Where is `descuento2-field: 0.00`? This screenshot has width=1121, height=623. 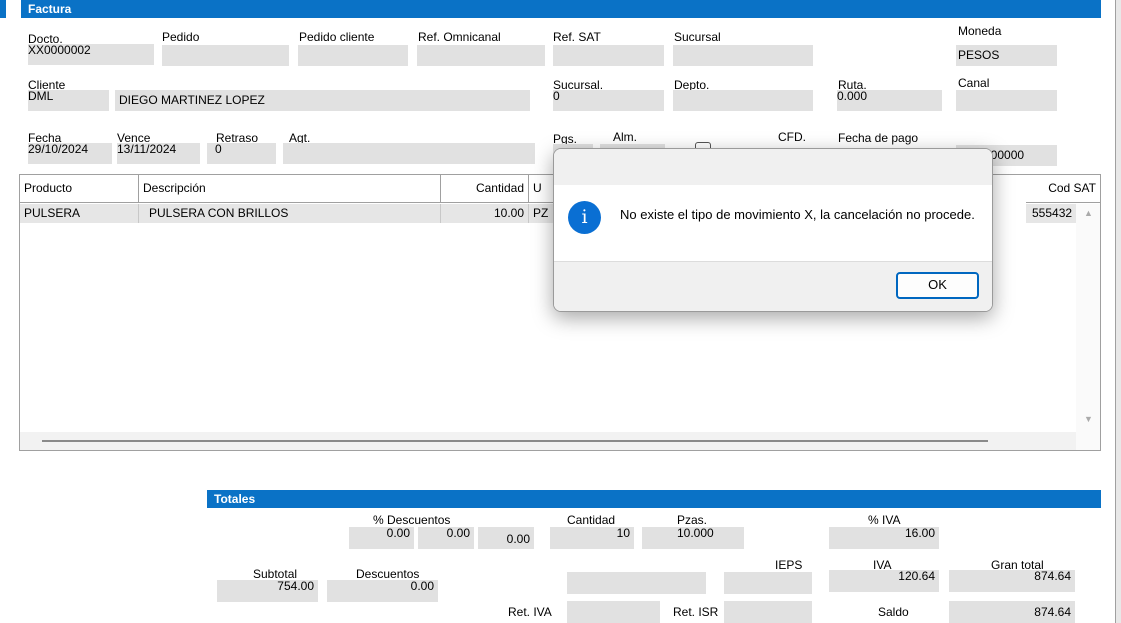
descuento2-field: 0.00 is located at coordinates (446, 538).